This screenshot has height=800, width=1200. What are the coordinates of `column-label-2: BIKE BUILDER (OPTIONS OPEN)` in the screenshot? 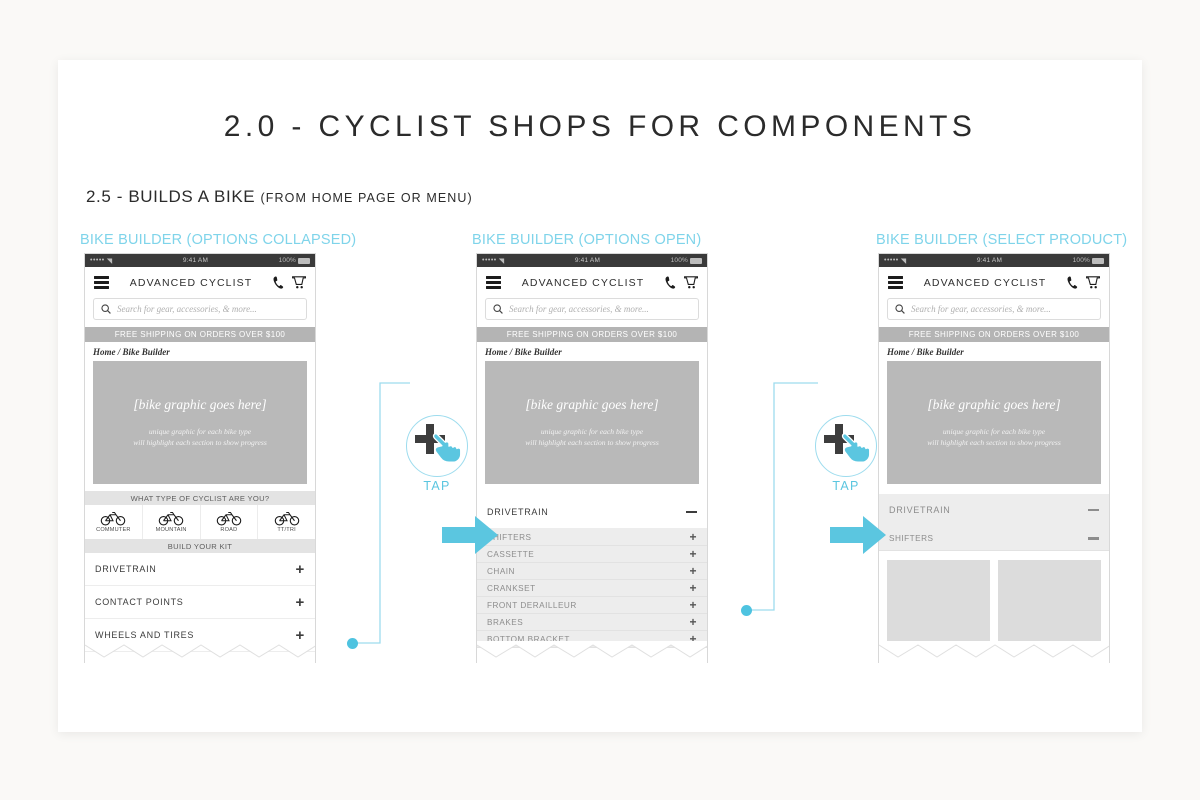 It's located at (587, 240).